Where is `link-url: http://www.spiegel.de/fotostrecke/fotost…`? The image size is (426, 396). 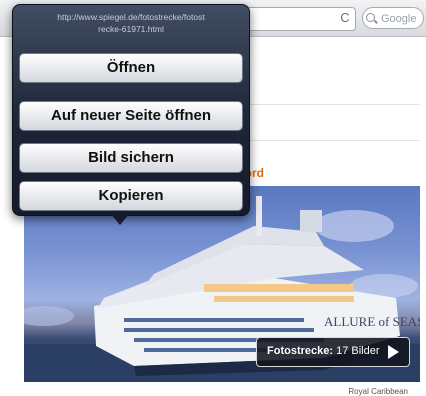 link-url: http://www.spiegel.de/fotostrecke/fotost… is located at coordinates (131, 23).